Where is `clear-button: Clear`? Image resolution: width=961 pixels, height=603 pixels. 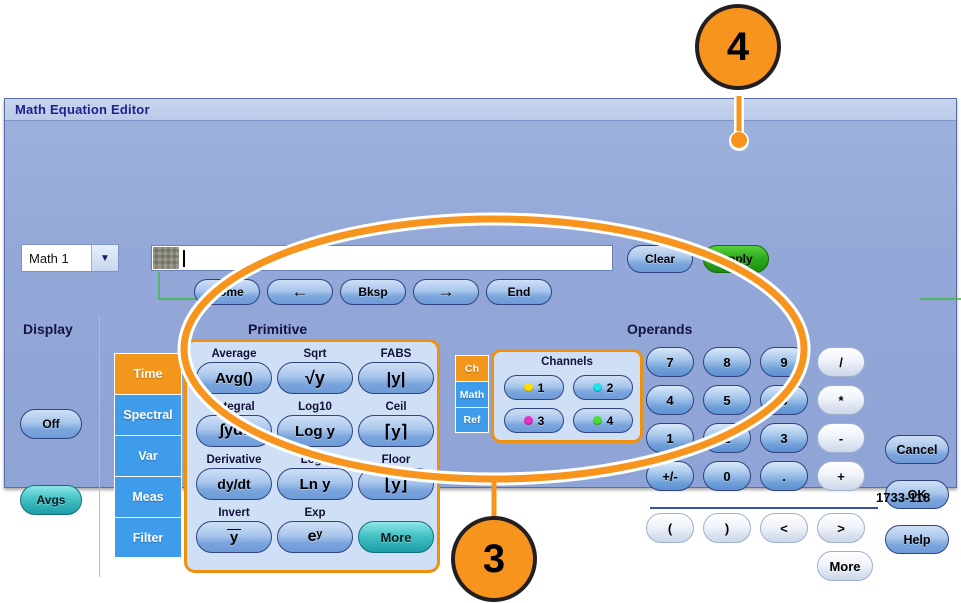
clear-button: Clear is located at coordinates (660, 259).